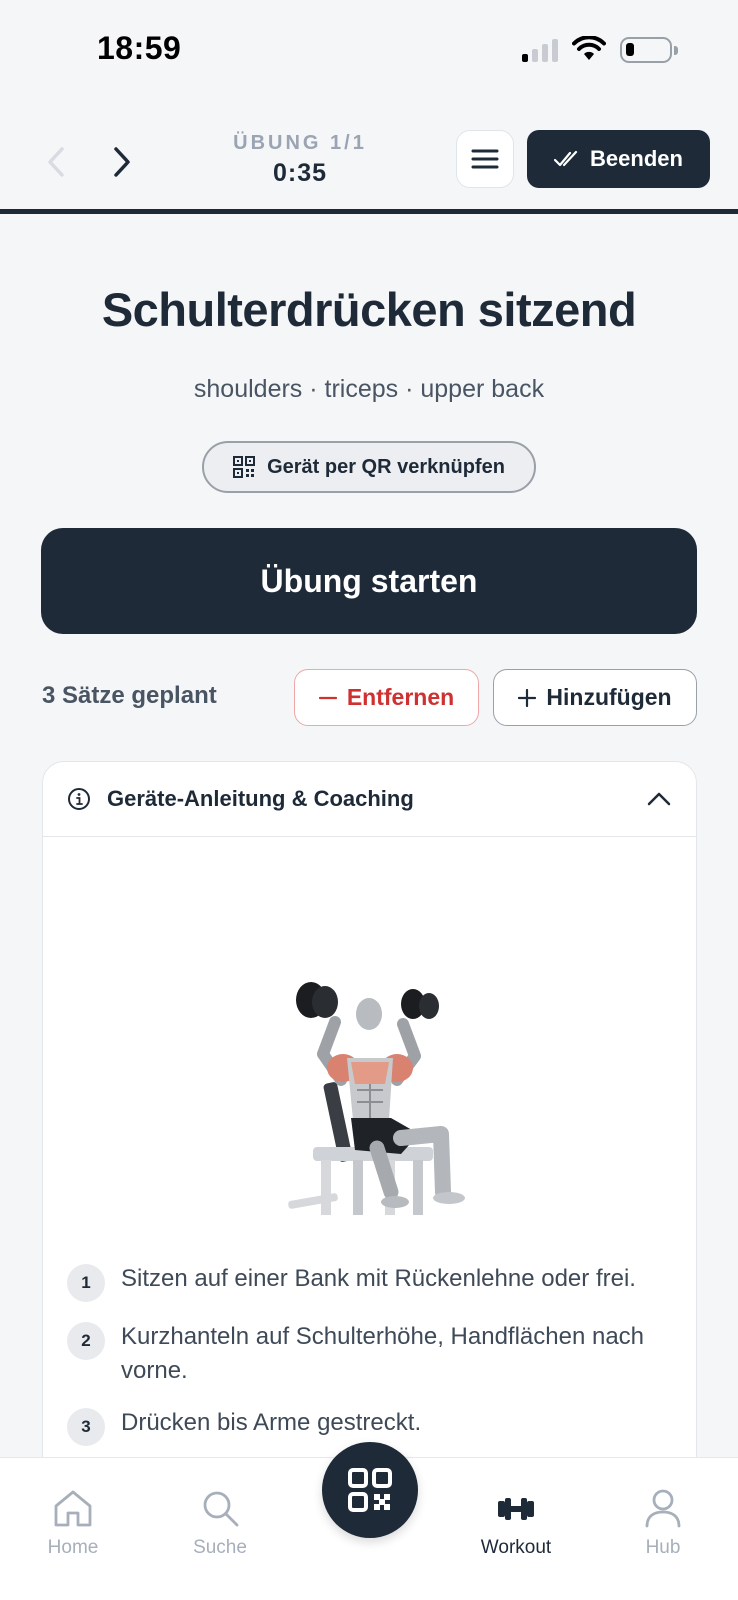 The height and width of the screenshot is (1600, 738). I want to click on remove-set-label: Entfernen, so click(400, 697).